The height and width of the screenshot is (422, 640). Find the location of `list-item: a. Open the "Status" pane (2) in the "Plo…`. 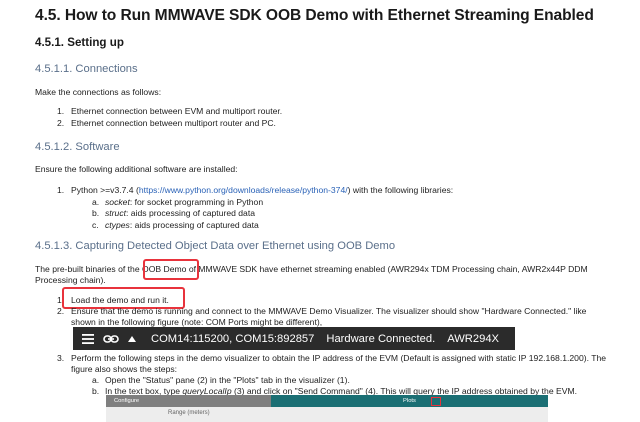

list-item: a. Open the "Status" pane (2) in the "Plo… is located at coordinates (221, 380).